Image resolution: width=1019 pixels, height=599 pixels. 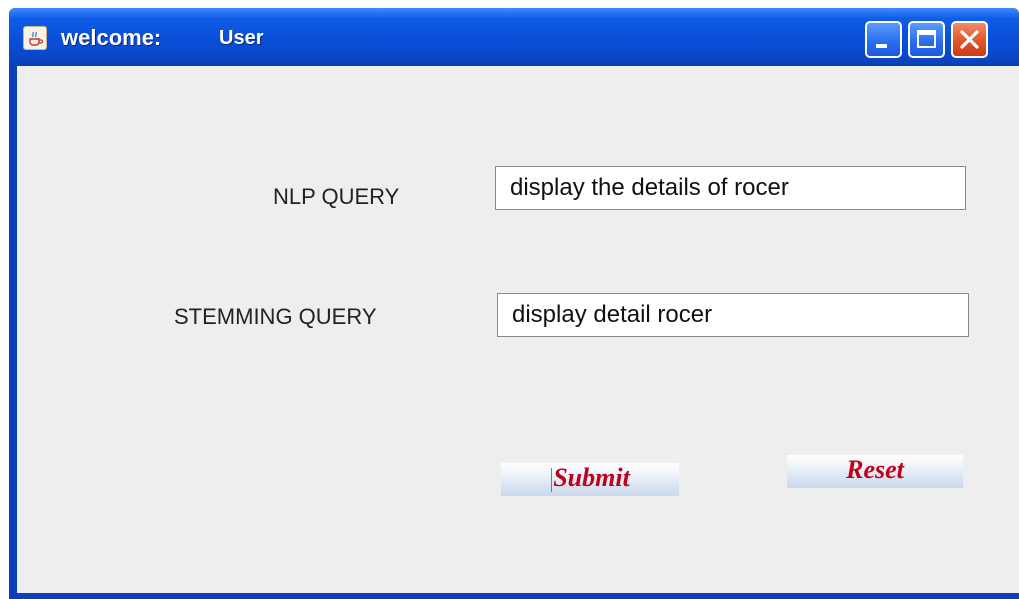 I want to click on submit-button: Submit, so click(x=590, y=479).